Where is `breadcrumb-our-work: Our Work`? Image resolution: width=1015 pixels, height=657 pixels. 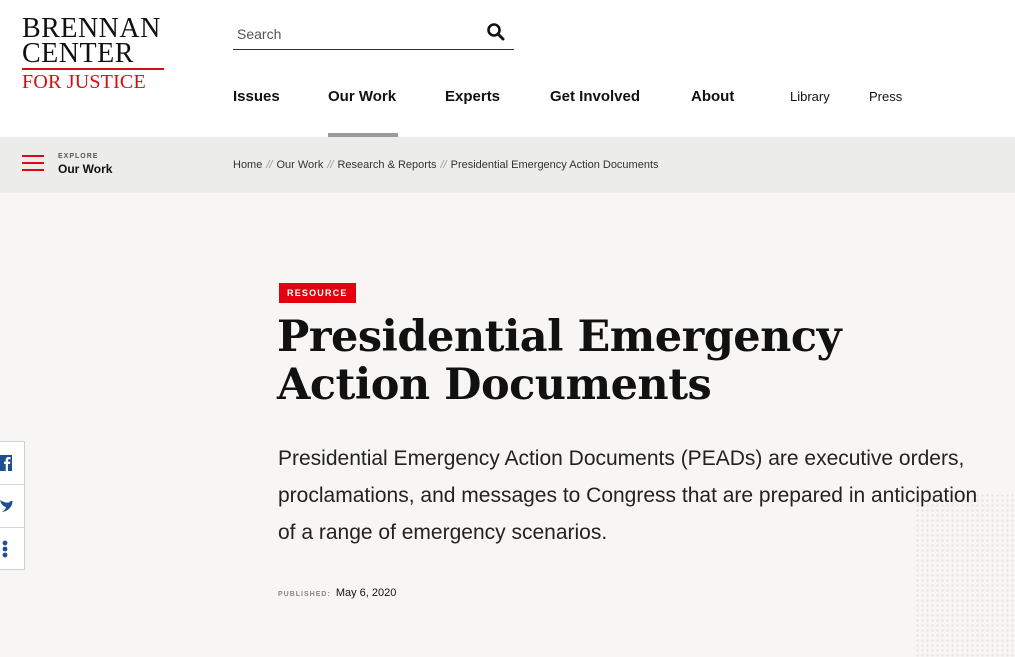 breadcrumb-our-work: Our Work is located at coordinates (299, 165).